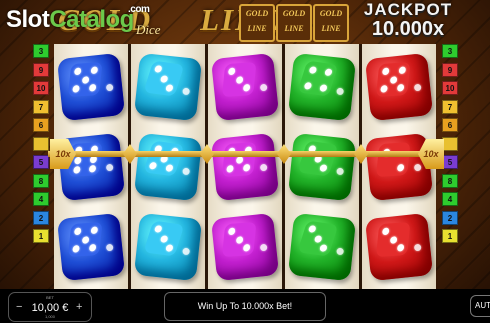 The image size is (490, 323). I want to click on payline-tab: 8, so click(450, 180).